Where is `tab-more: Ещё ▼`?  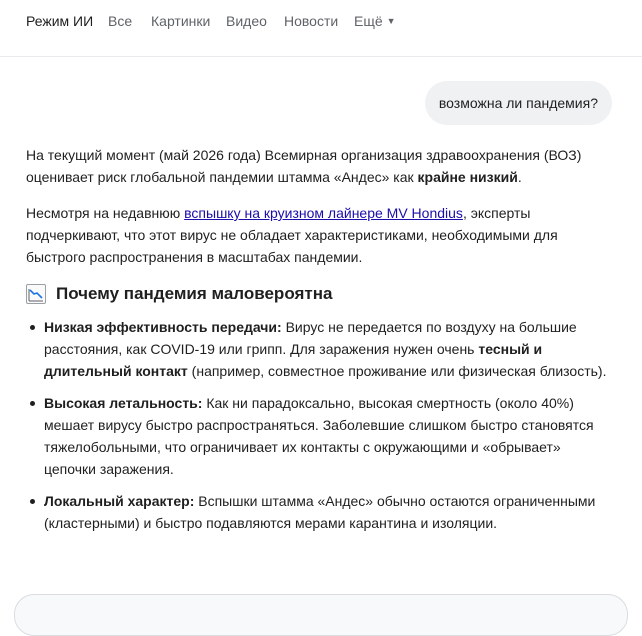 tab-more: Ещё ▼ is located at coordinates (375, 21).